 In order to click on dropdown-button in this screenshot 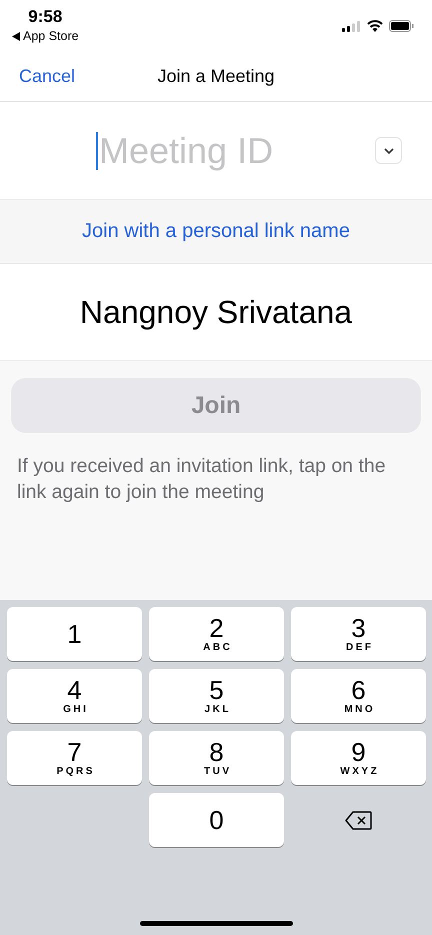, I will do `click(388, 150)`.